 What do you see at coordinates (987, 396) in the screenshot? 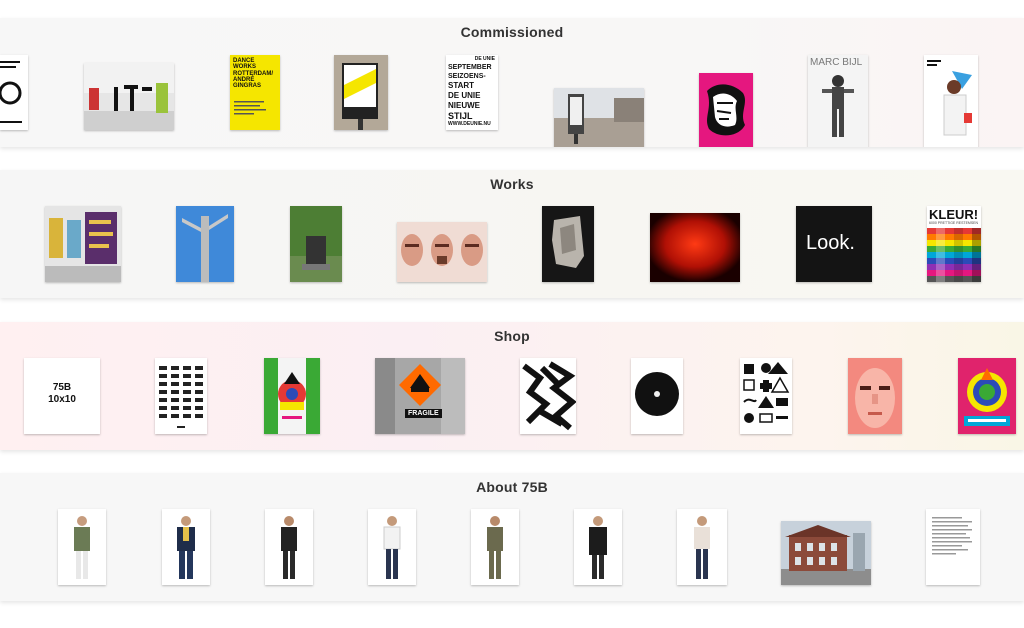
I see `thumb-colorful-poster` at bounding box center [987, 396].